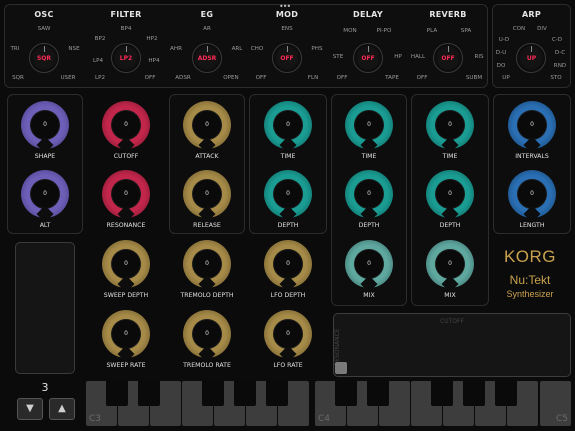 The height and width of the screenshot is (431, 575). What do you see at coordinates (532, 130) in the screenshot?
I see `intervals-knob: 0 INTERVALS` at bounding box center [532, 130].